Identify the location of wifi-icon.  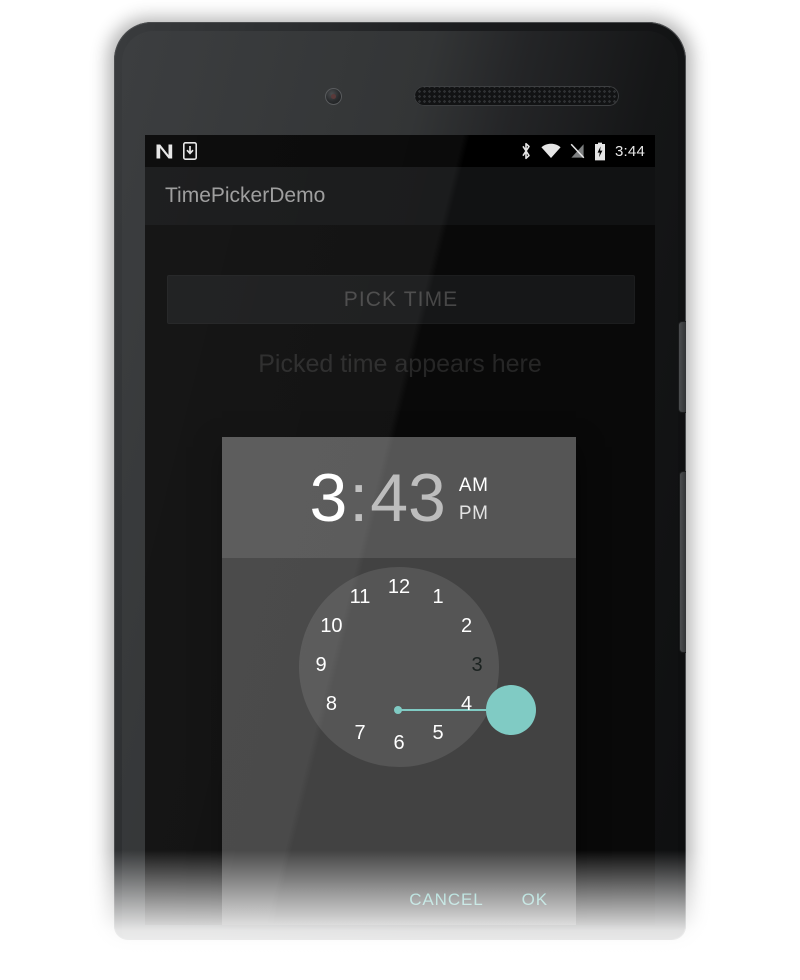
(551, 150).